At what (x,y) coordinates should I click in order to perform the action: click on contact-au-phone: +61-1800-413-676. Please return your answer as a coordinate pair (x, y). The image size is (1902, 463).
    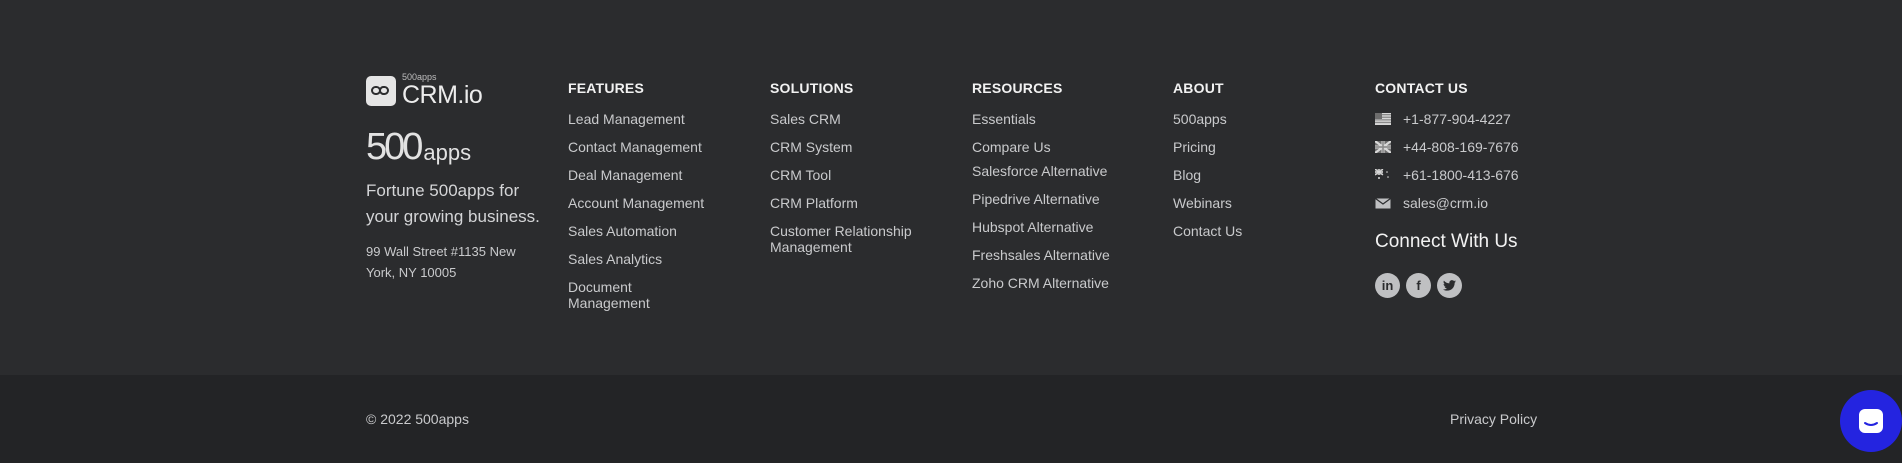
    Looking at the image, I should click on (1475, 175).